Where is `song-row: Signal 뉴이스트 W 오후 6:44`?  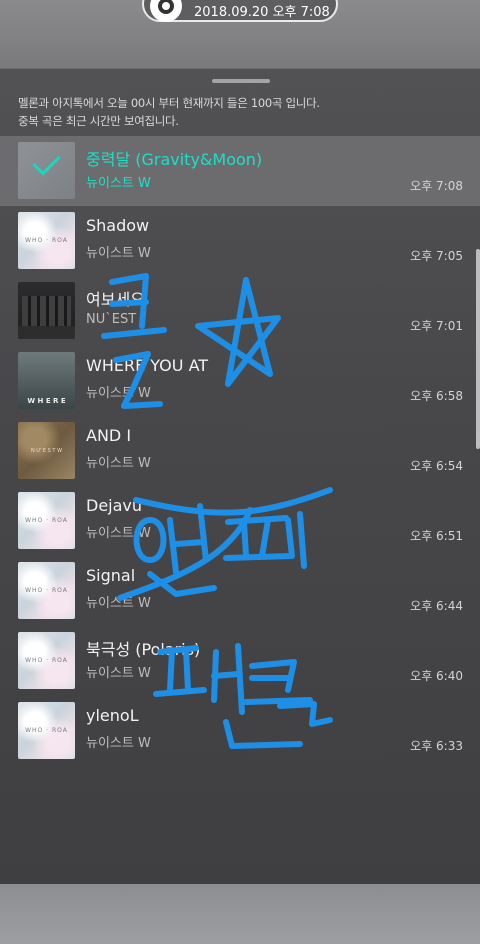
song-row: Signal 뉴이스트 W 오후 6:44 is located at coordinates (240, 591).